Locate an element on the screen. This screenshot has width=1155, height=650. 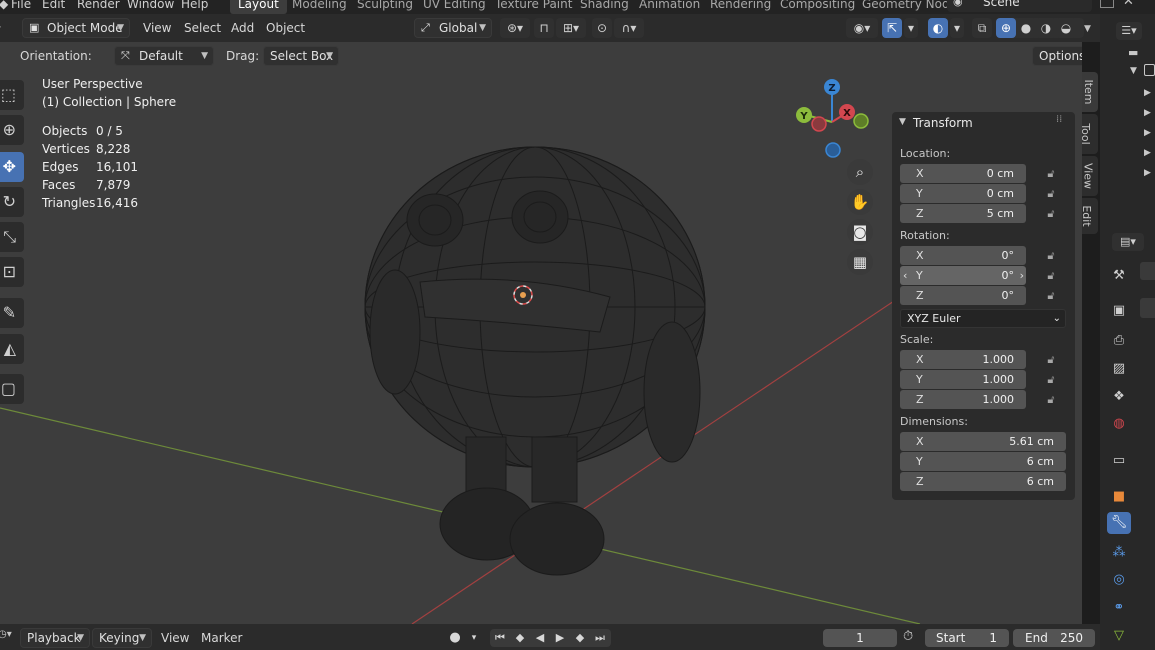
location-x-field: X0 cm is located at coordinates (963, 173).